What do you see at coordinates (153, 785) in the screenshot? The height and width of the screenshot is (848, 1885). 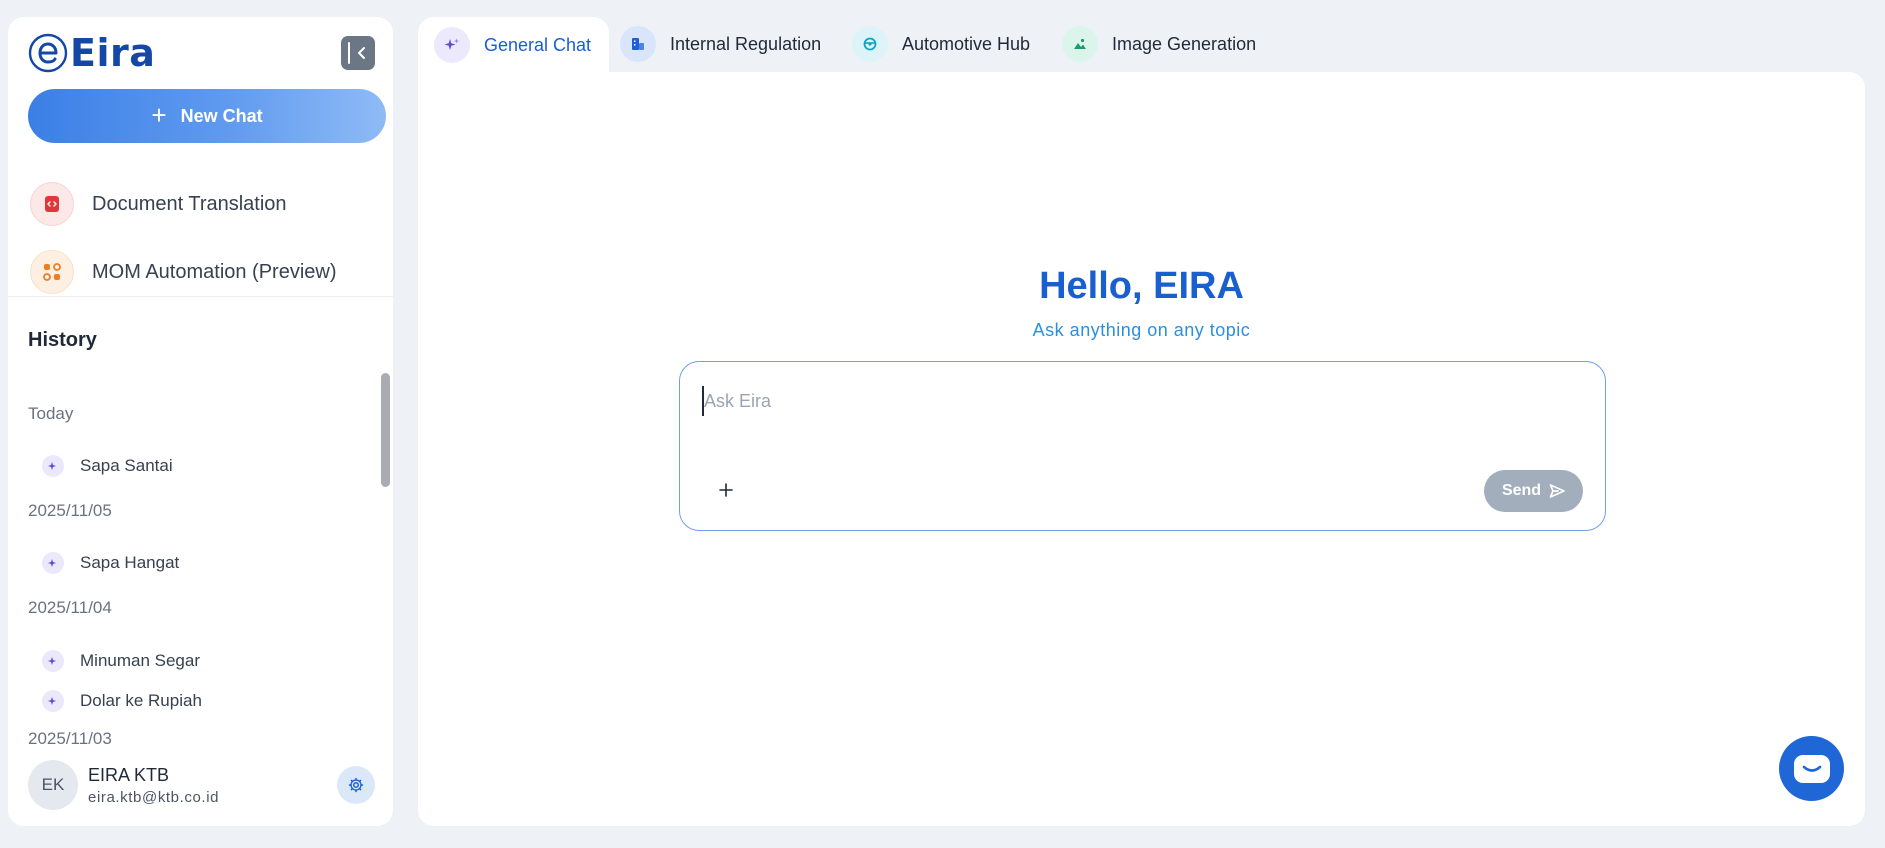 I see `user-info: EIRA KTB eira.ktb@ktb.co.id` at bounding box center [153, 785].